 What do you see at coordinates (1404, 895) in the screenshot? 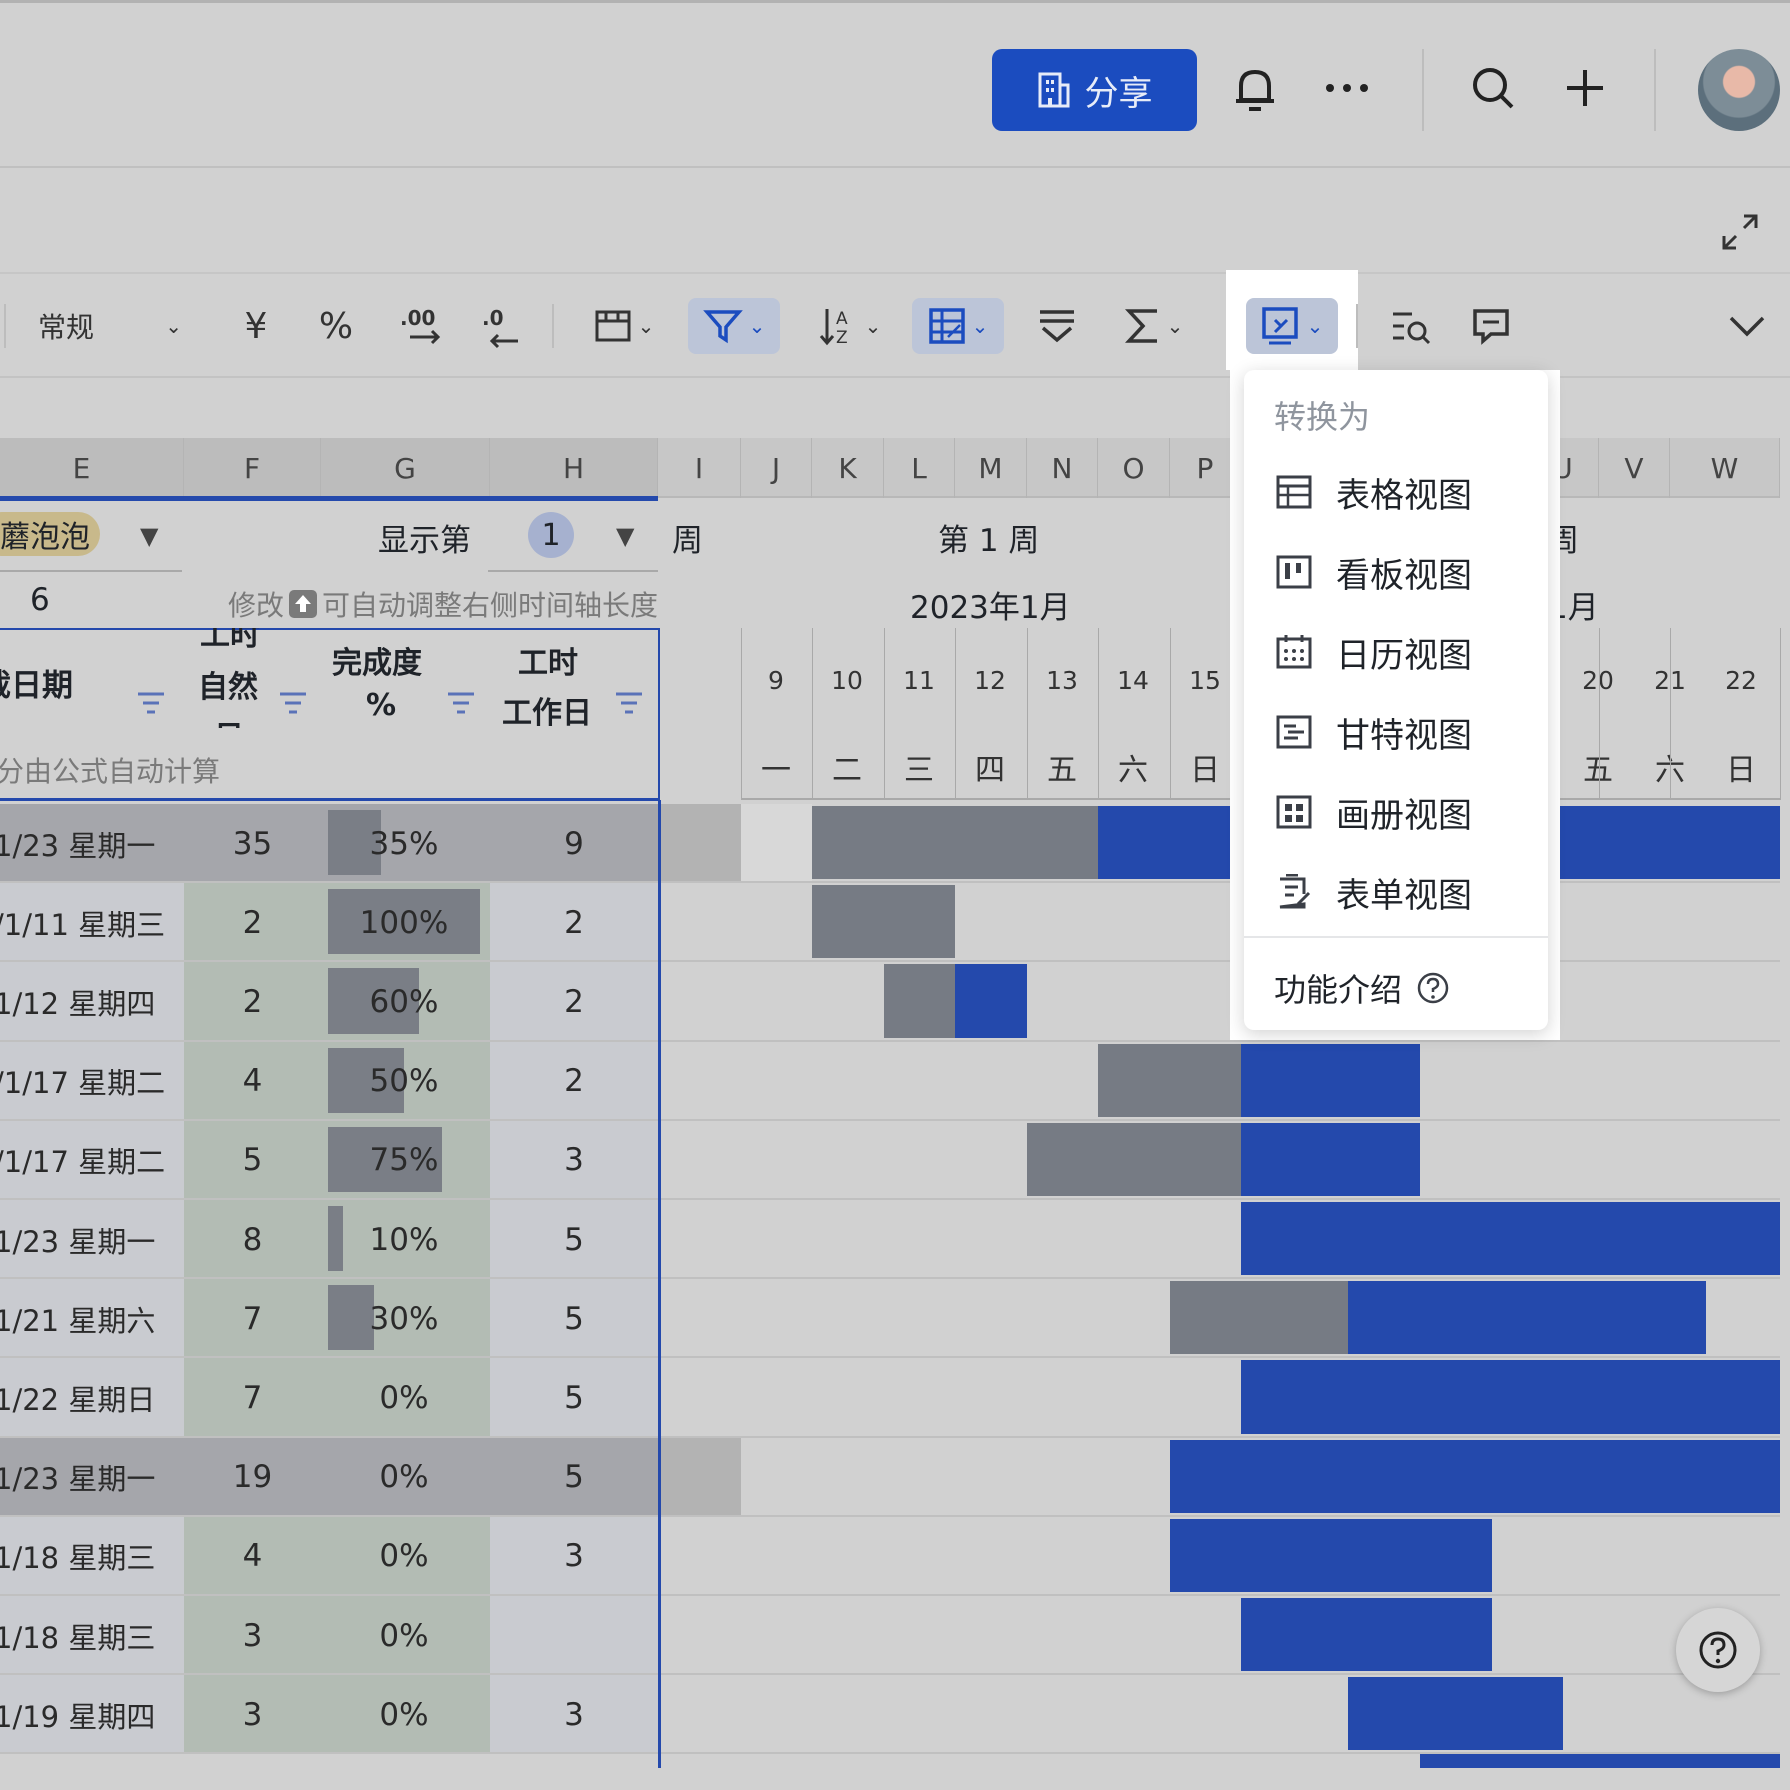
I see `menu-item-label: 表单视图` at bounding box center [1404, 895].